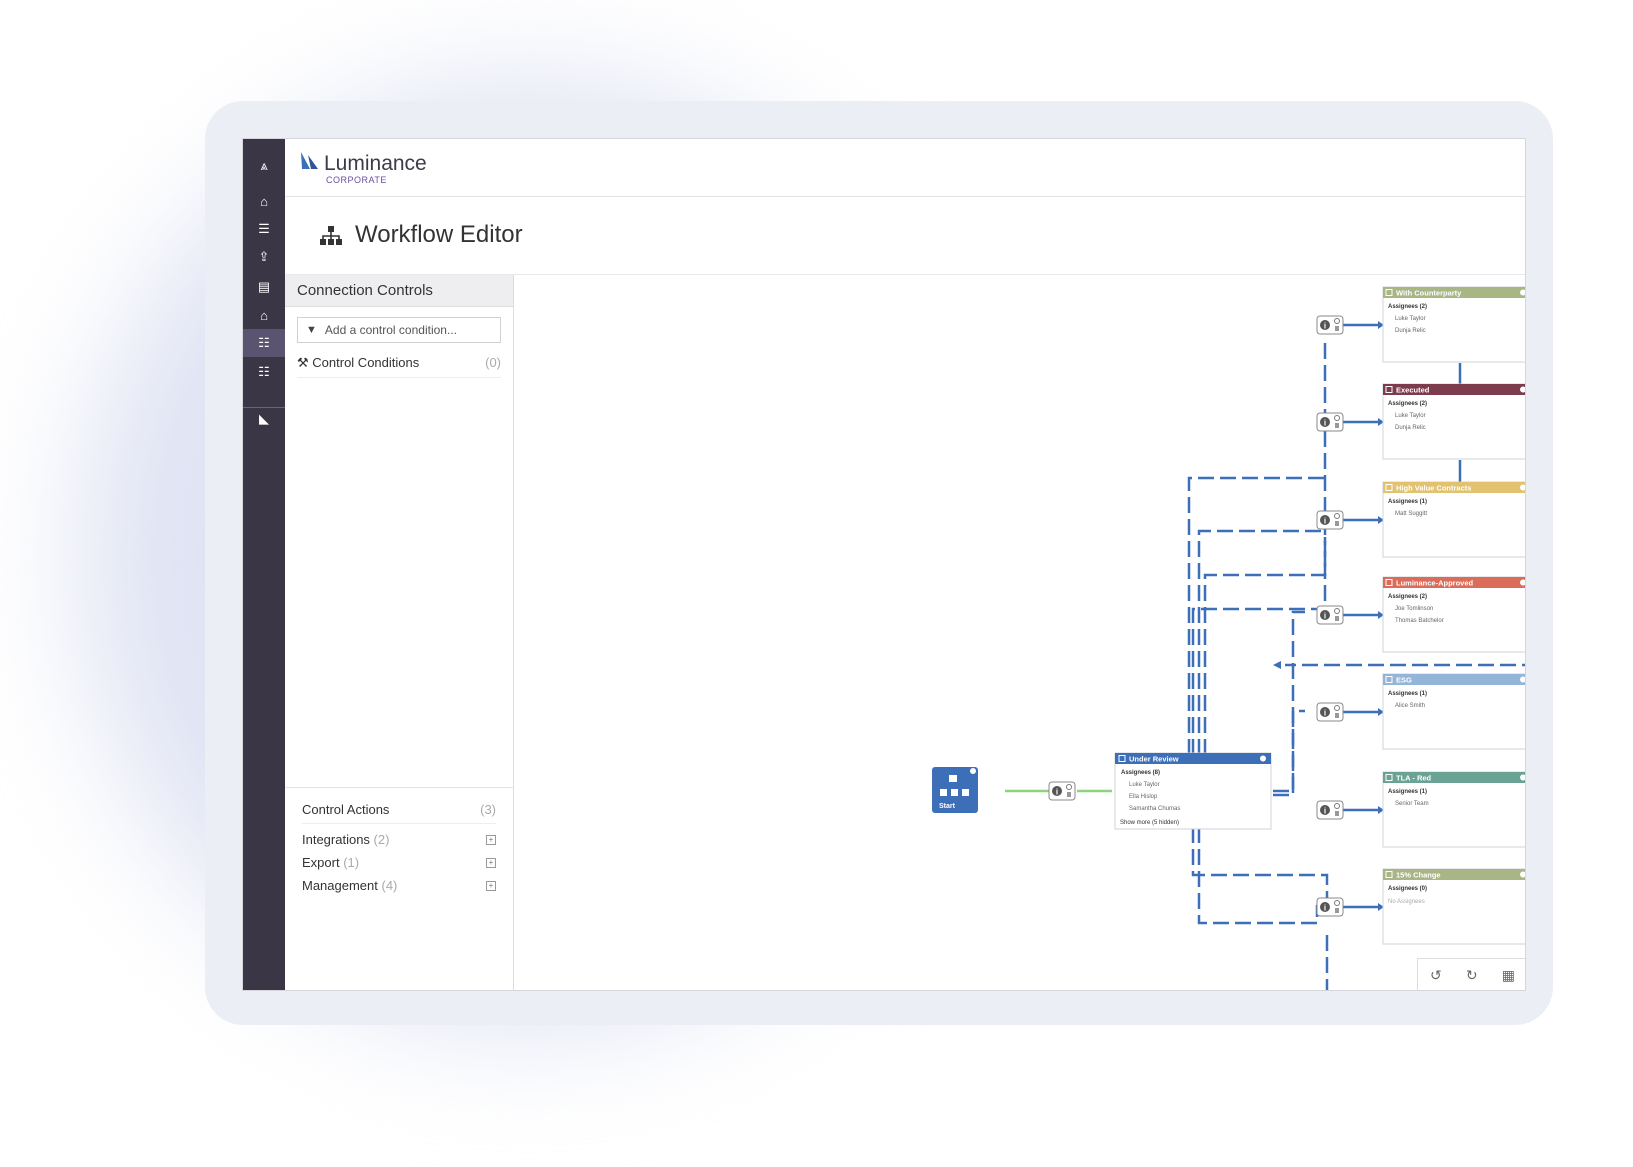  What do you see at coordinates (331, 862) in the screenshot?
I see `action-group-label: Export (1)` at bounding box center [331, 862].